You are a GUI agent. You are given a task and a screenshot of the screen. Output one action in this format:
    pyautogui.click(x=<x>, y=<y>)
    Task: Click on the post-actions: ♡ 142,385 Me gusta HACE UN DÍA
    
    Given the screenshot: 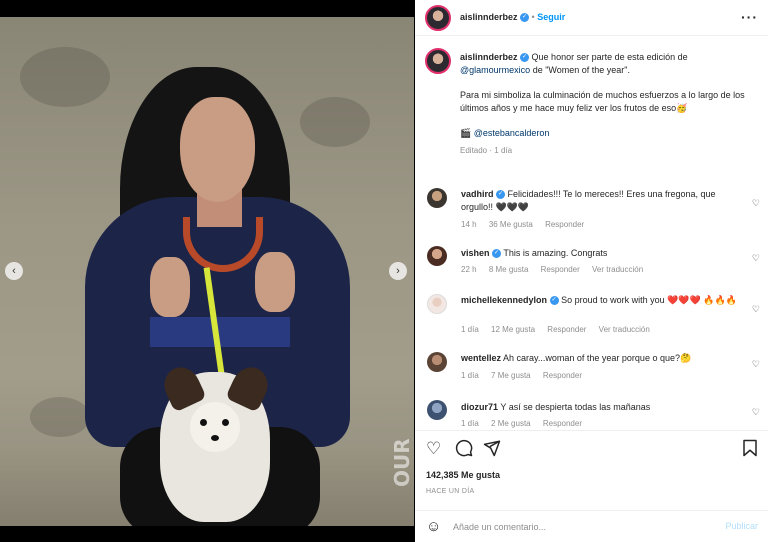 What is the action you would take?
    pyautogui.click(x=591, y=469)
    